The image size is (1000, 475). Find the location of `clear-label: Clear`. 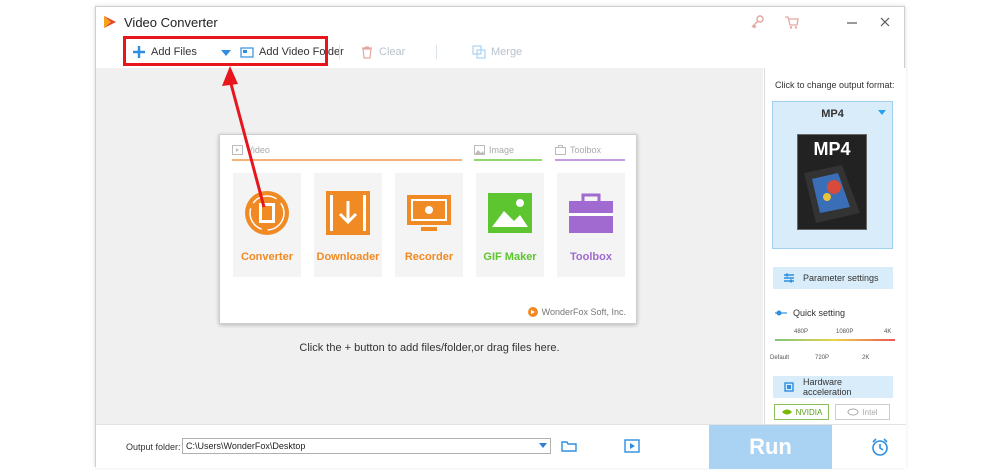

clear-label: Clear is located at coordinates (392, 52).